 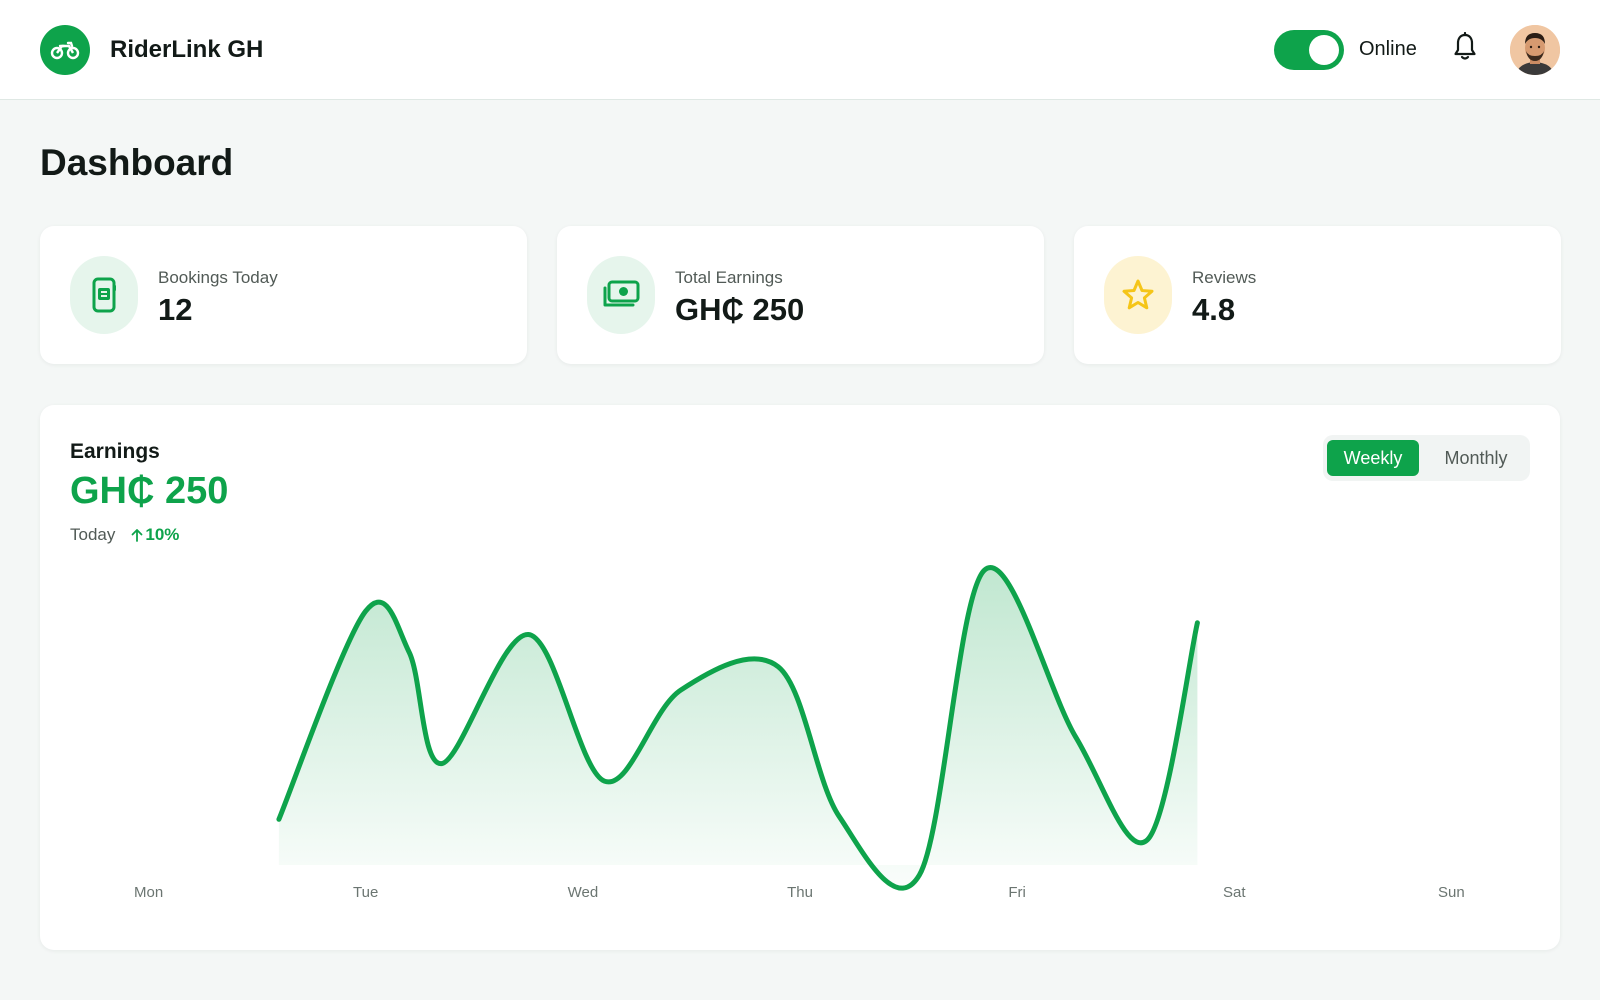 What do you see at coordinates (1465, 46) in the screenshot?
I see `bell-icon` at bounding box center [1465, 46].